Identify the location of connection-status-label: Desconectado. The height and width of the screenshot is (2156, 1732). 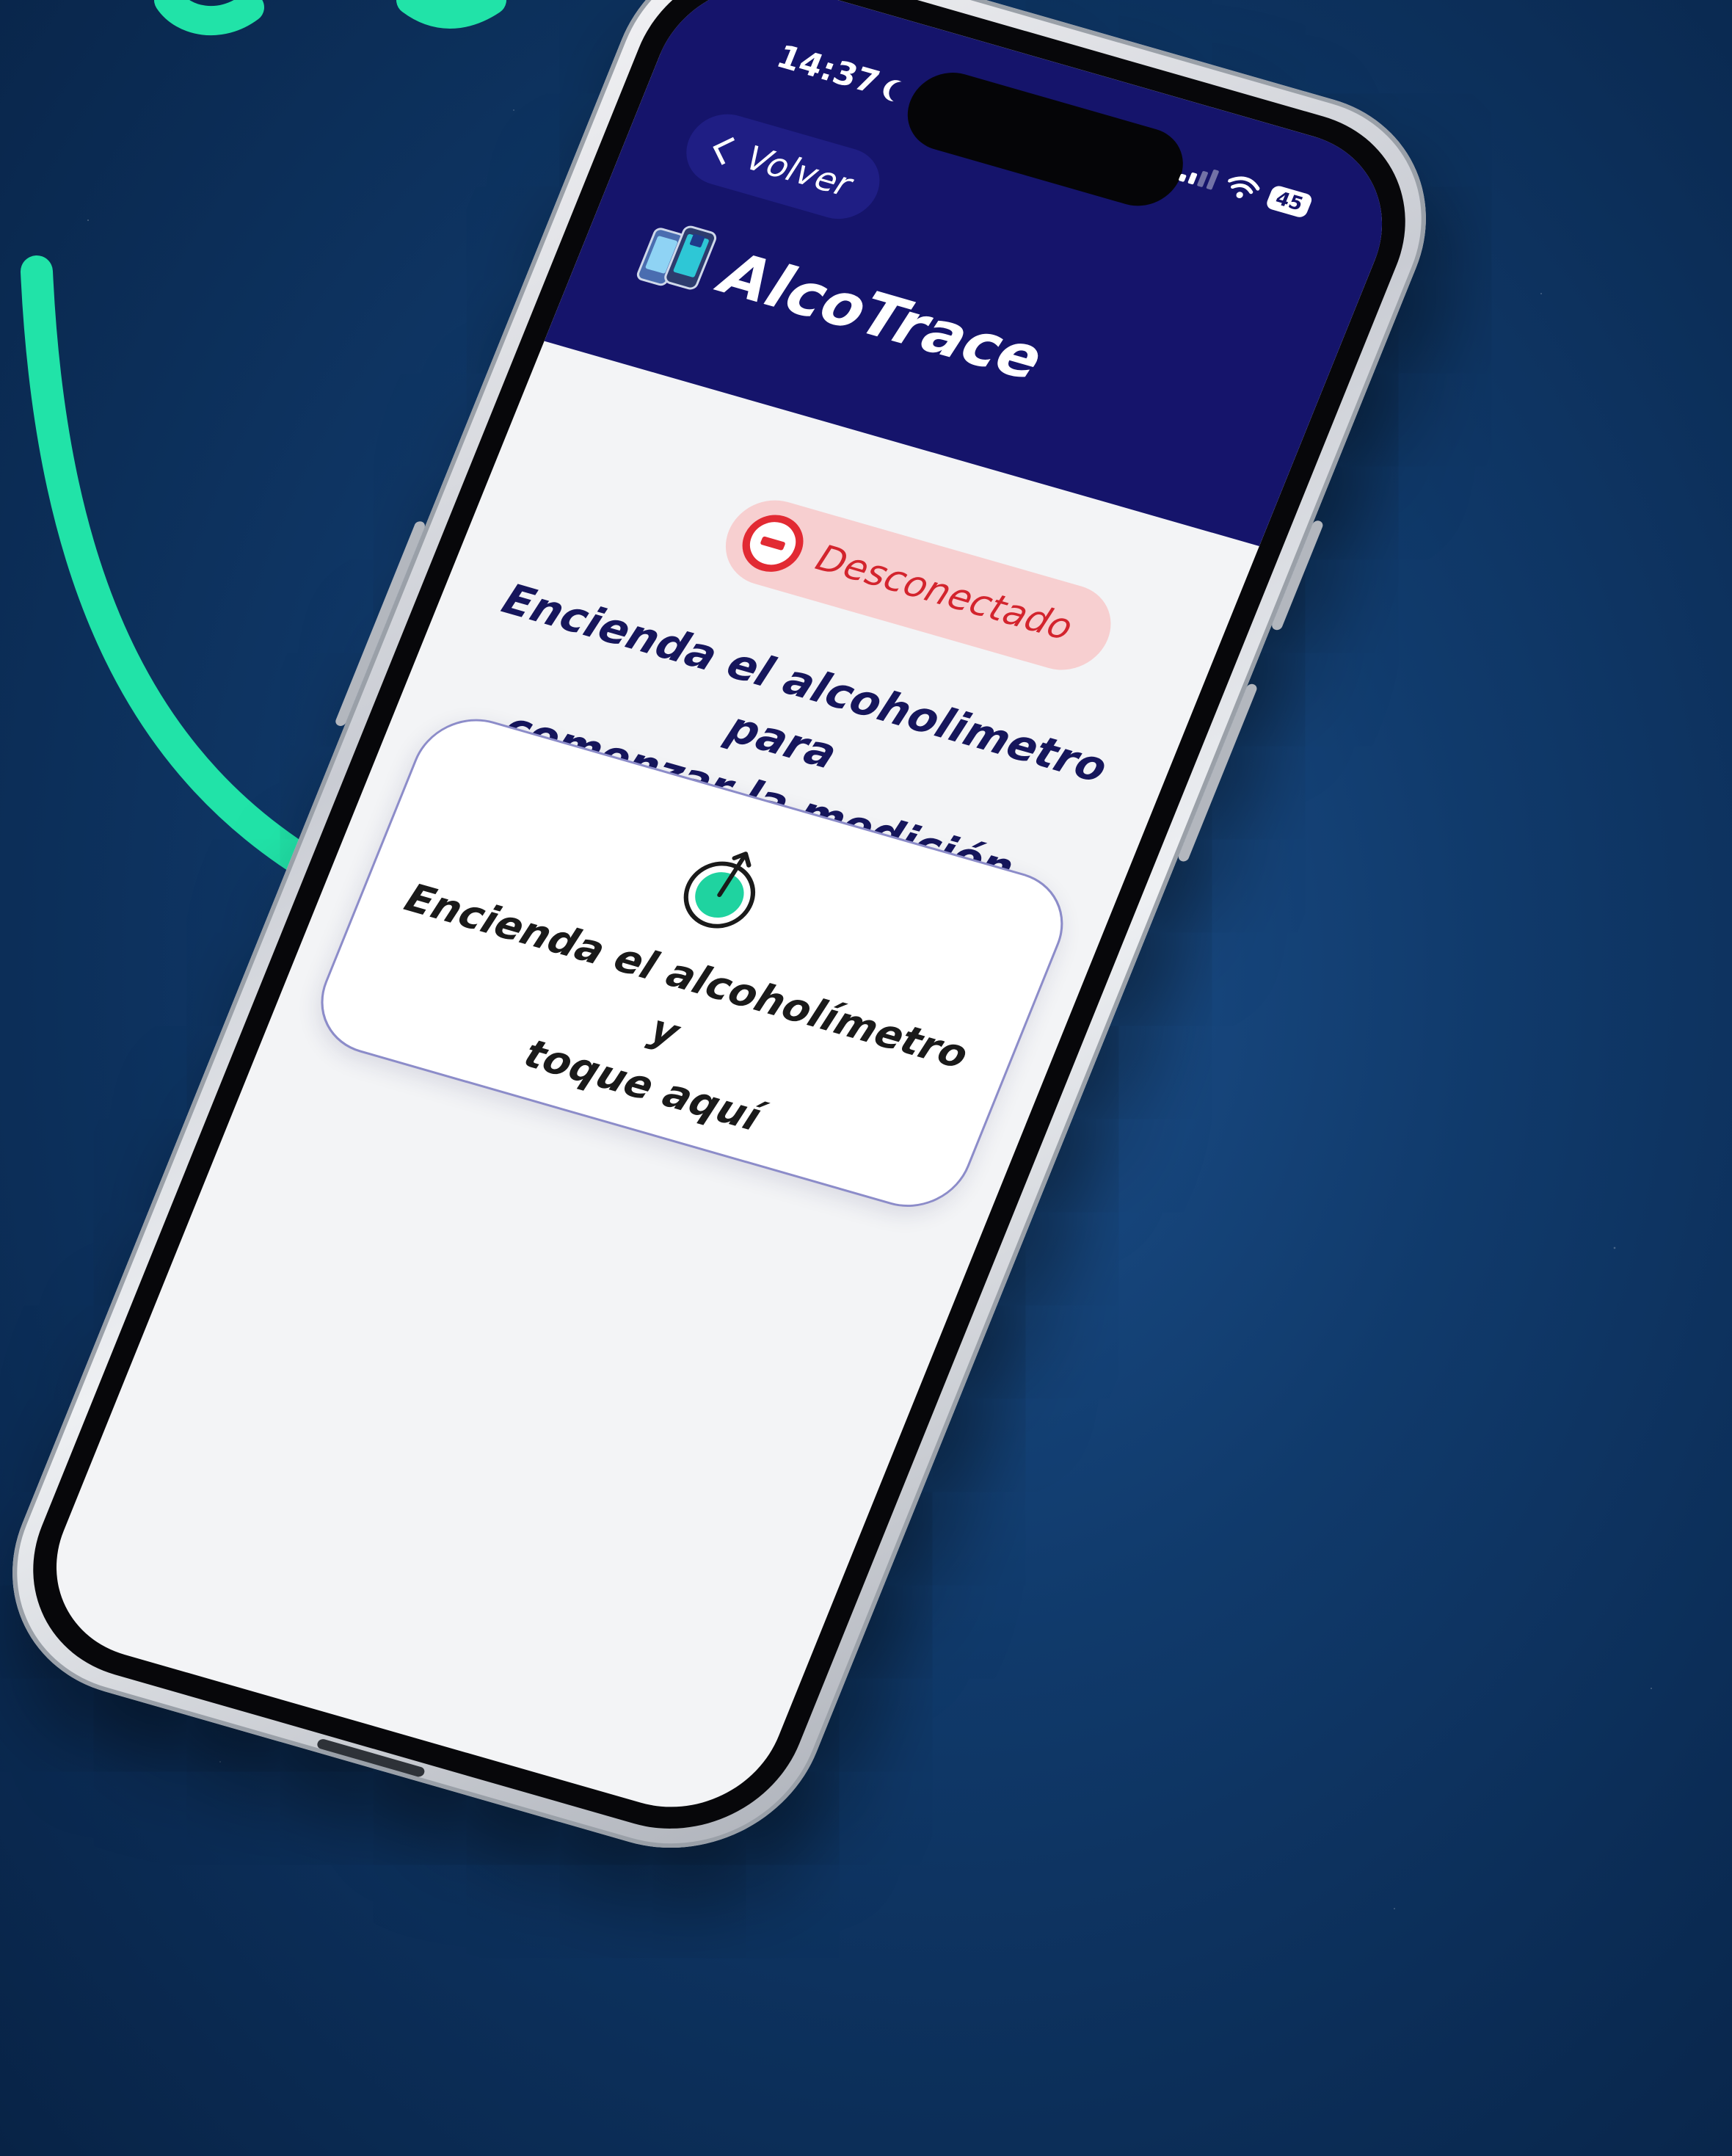
(945, 593).